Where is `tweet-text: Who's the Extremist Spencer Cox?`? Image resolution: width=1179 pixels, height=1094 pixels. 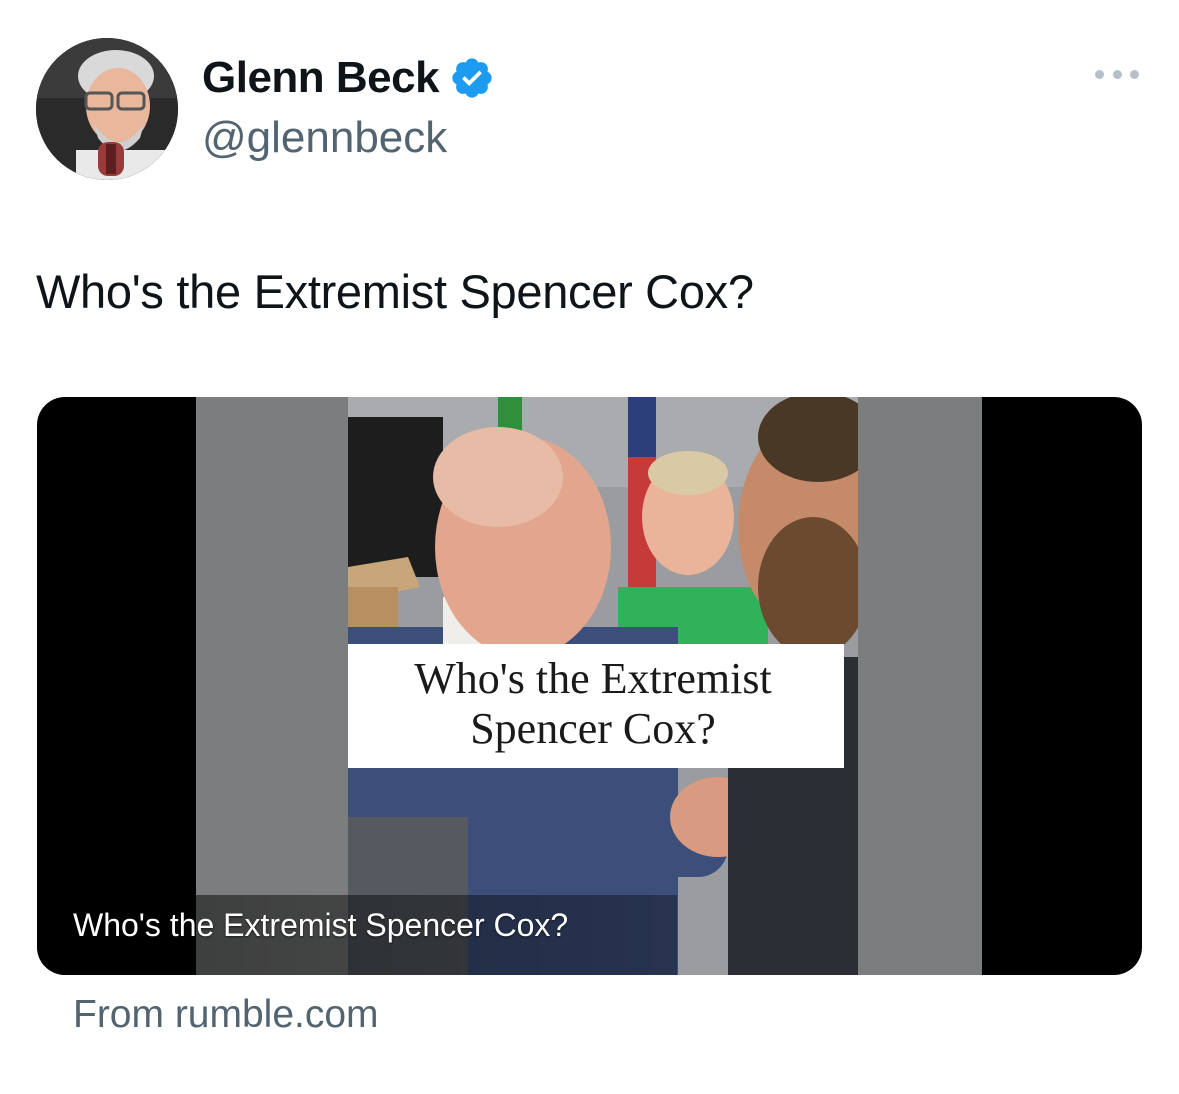
tweet-text: Who's the Extremist Spencer Cox? is located at coordinates (395, 291).